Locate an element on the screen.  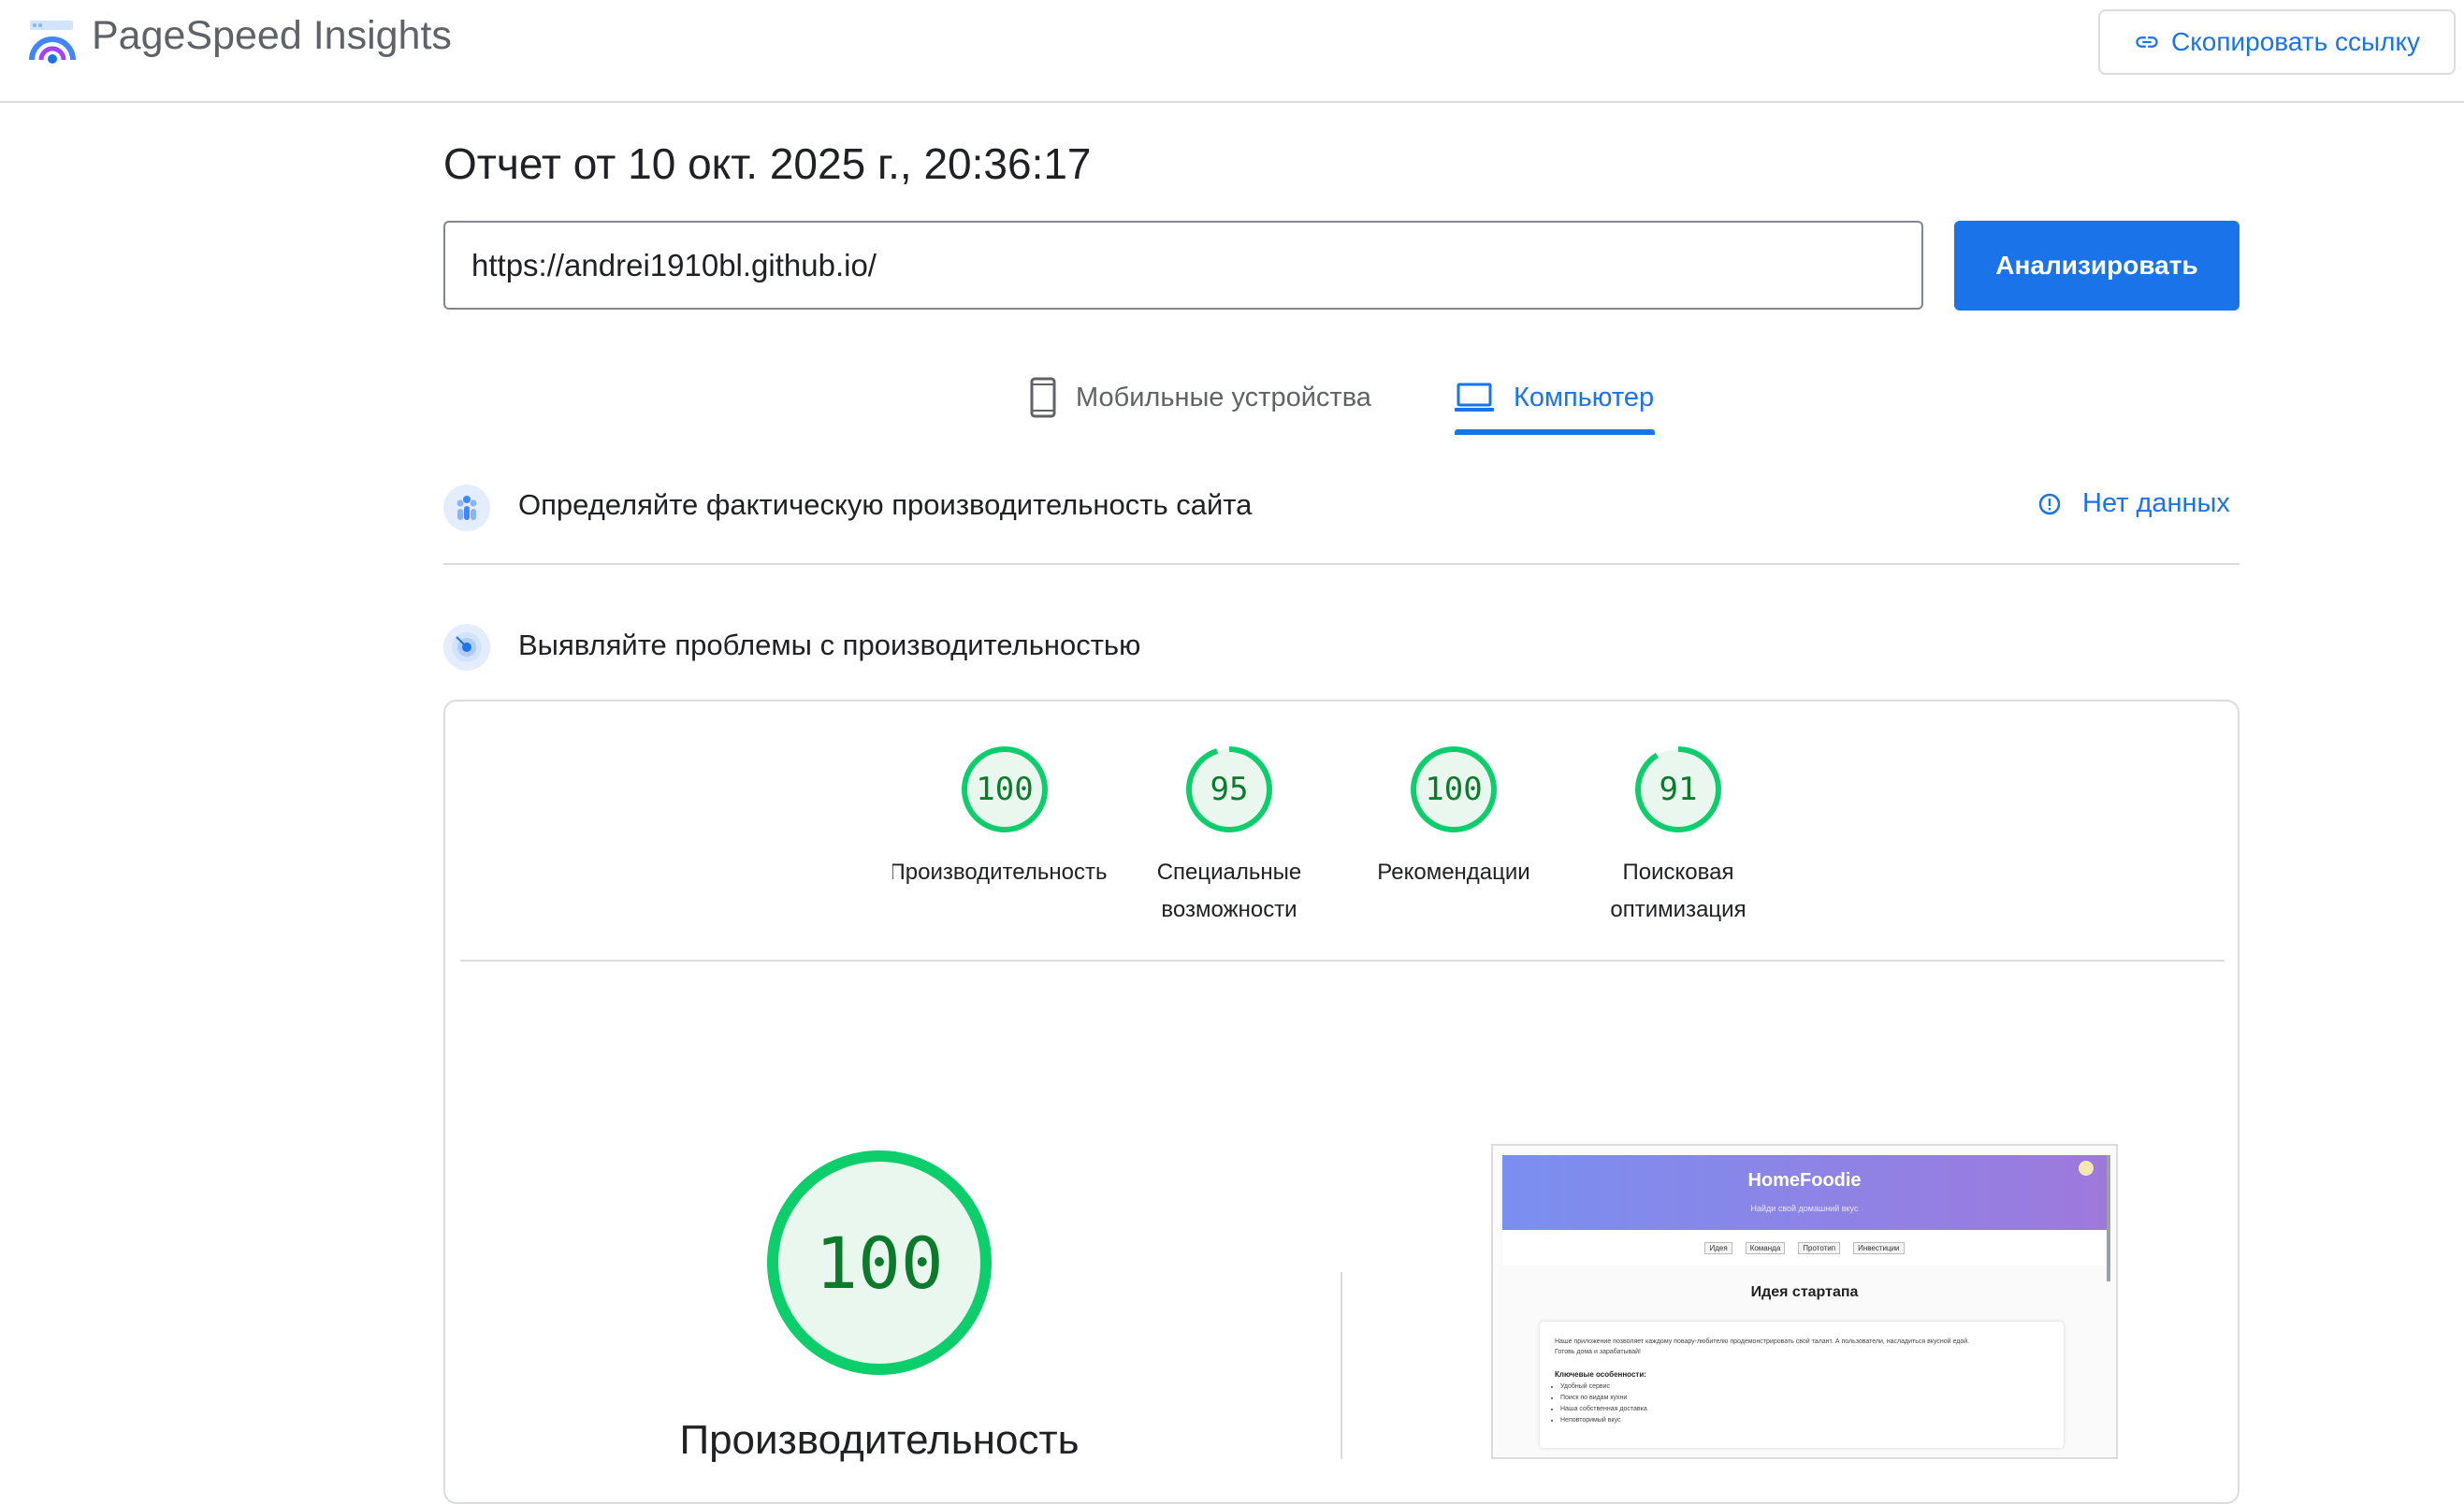
score-gauge-seo: 91 Поисковая оптимизация is located at coordinates (1678, 837).